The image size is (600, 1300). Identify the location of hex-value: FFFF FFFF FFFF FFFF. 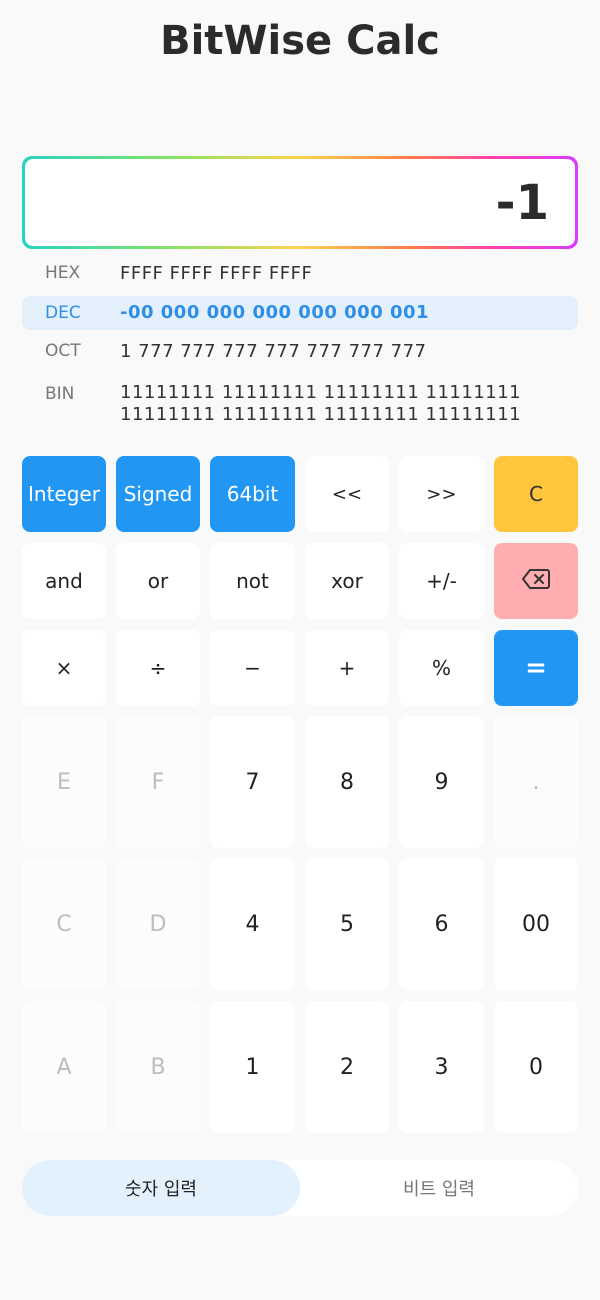
(216, 273).